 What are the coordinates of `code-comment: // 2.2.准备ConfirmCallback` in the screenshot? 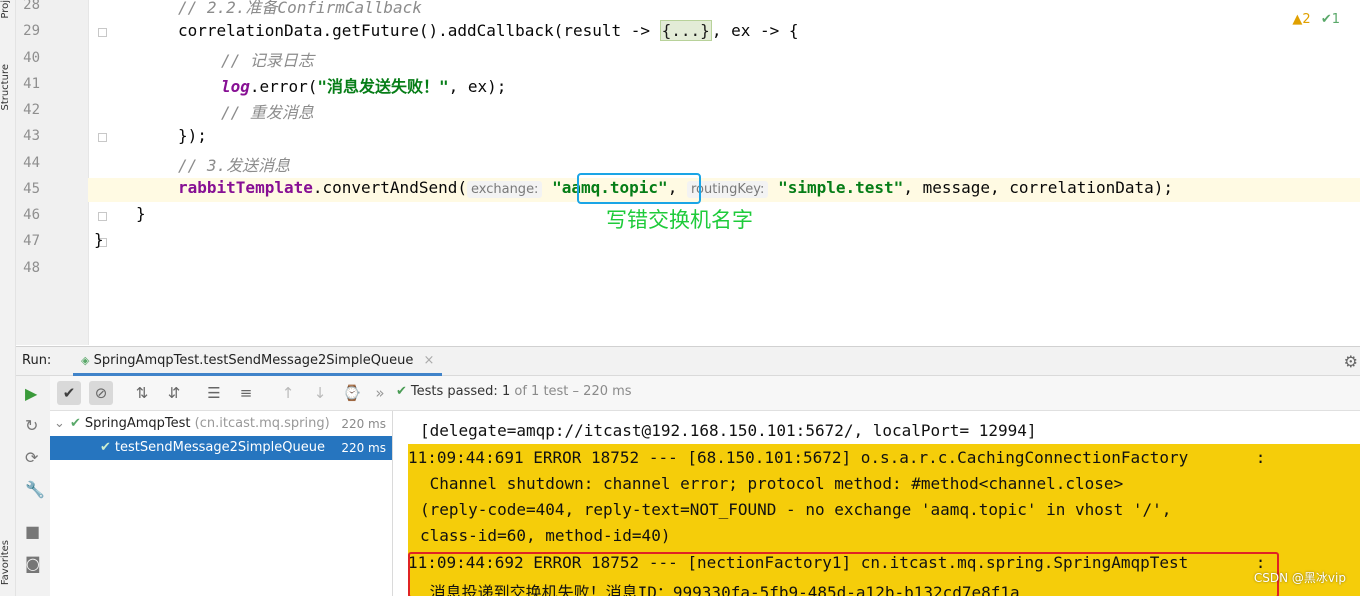 It's located at (300, 8).